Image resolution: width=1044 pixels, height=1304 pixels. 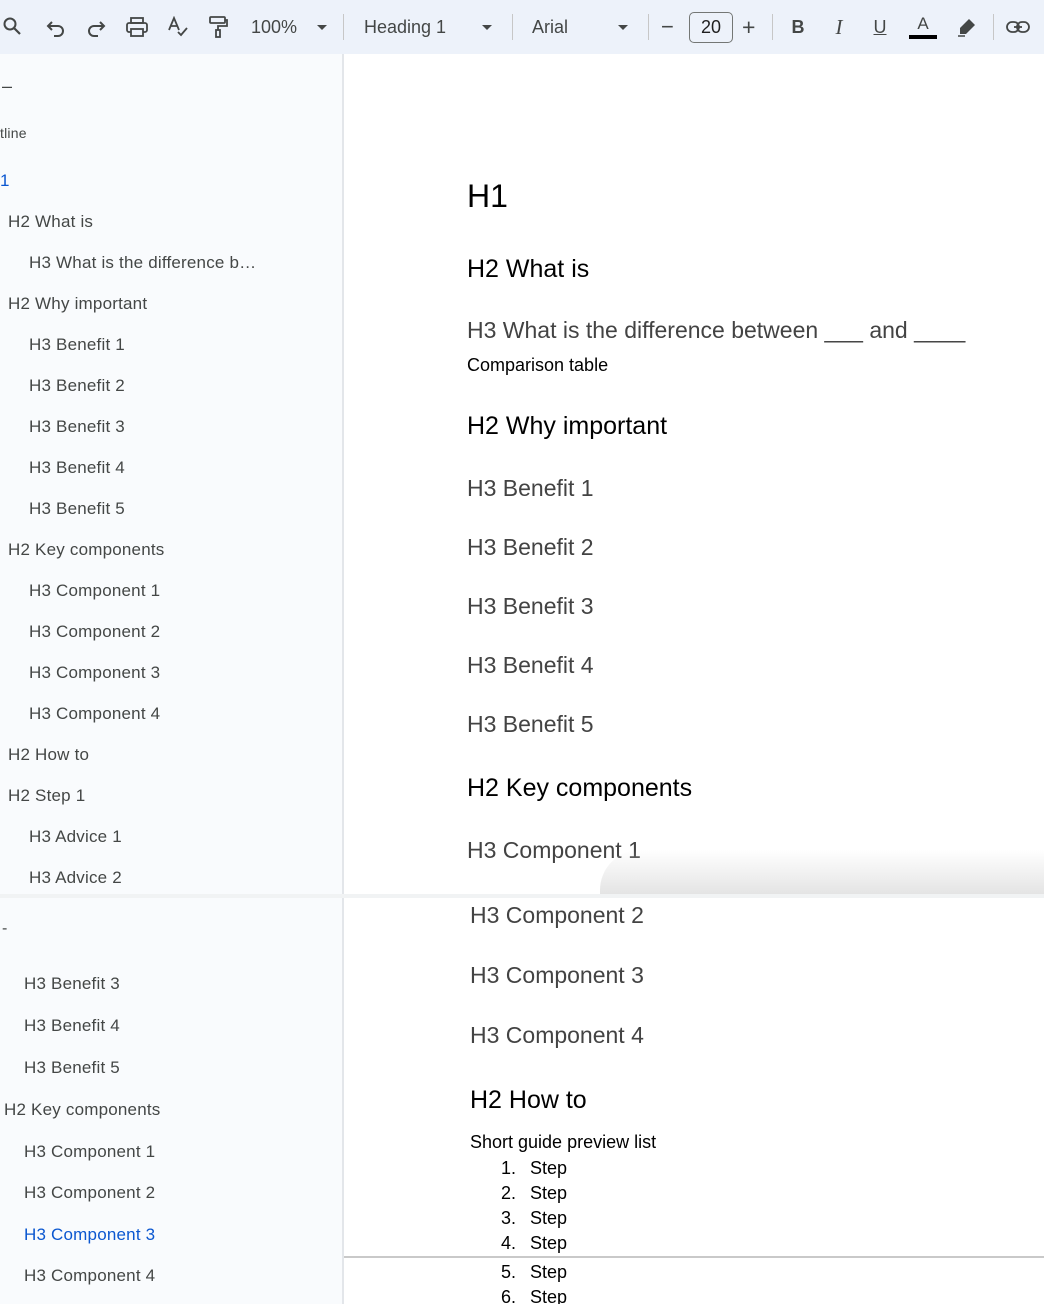 I want to click on outline-item: H3 Component 3, so click(x=94, y=673).